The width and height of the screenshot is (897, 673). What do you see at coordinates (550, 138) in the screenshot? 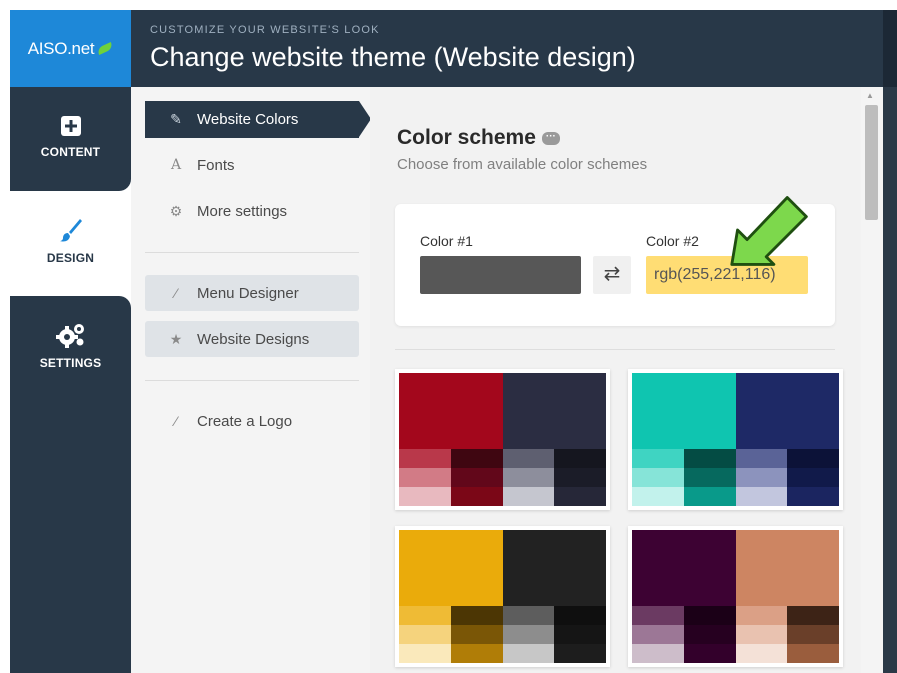
I see `more-options-icon: ···` at bounding box center [550, 138].